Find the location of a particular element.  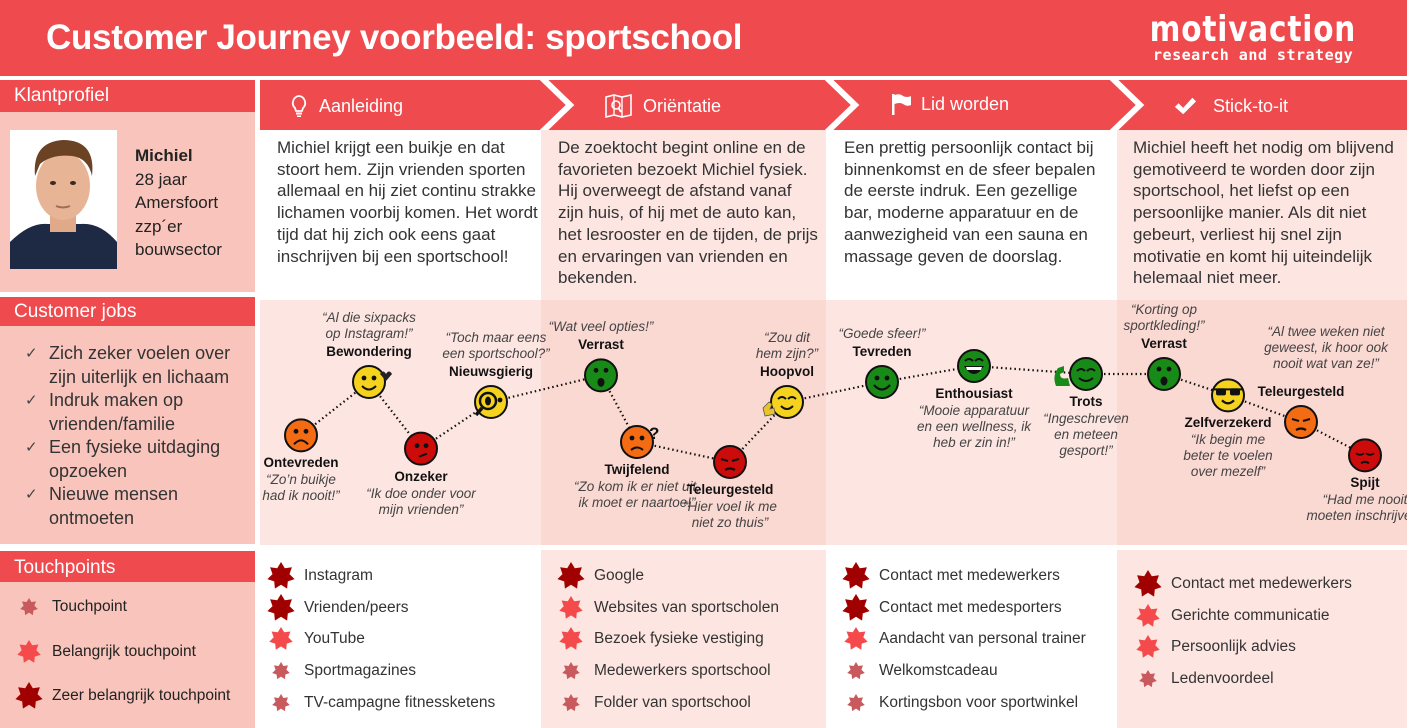

emotion-face-happy-icon is located at coordinates (882, 382).